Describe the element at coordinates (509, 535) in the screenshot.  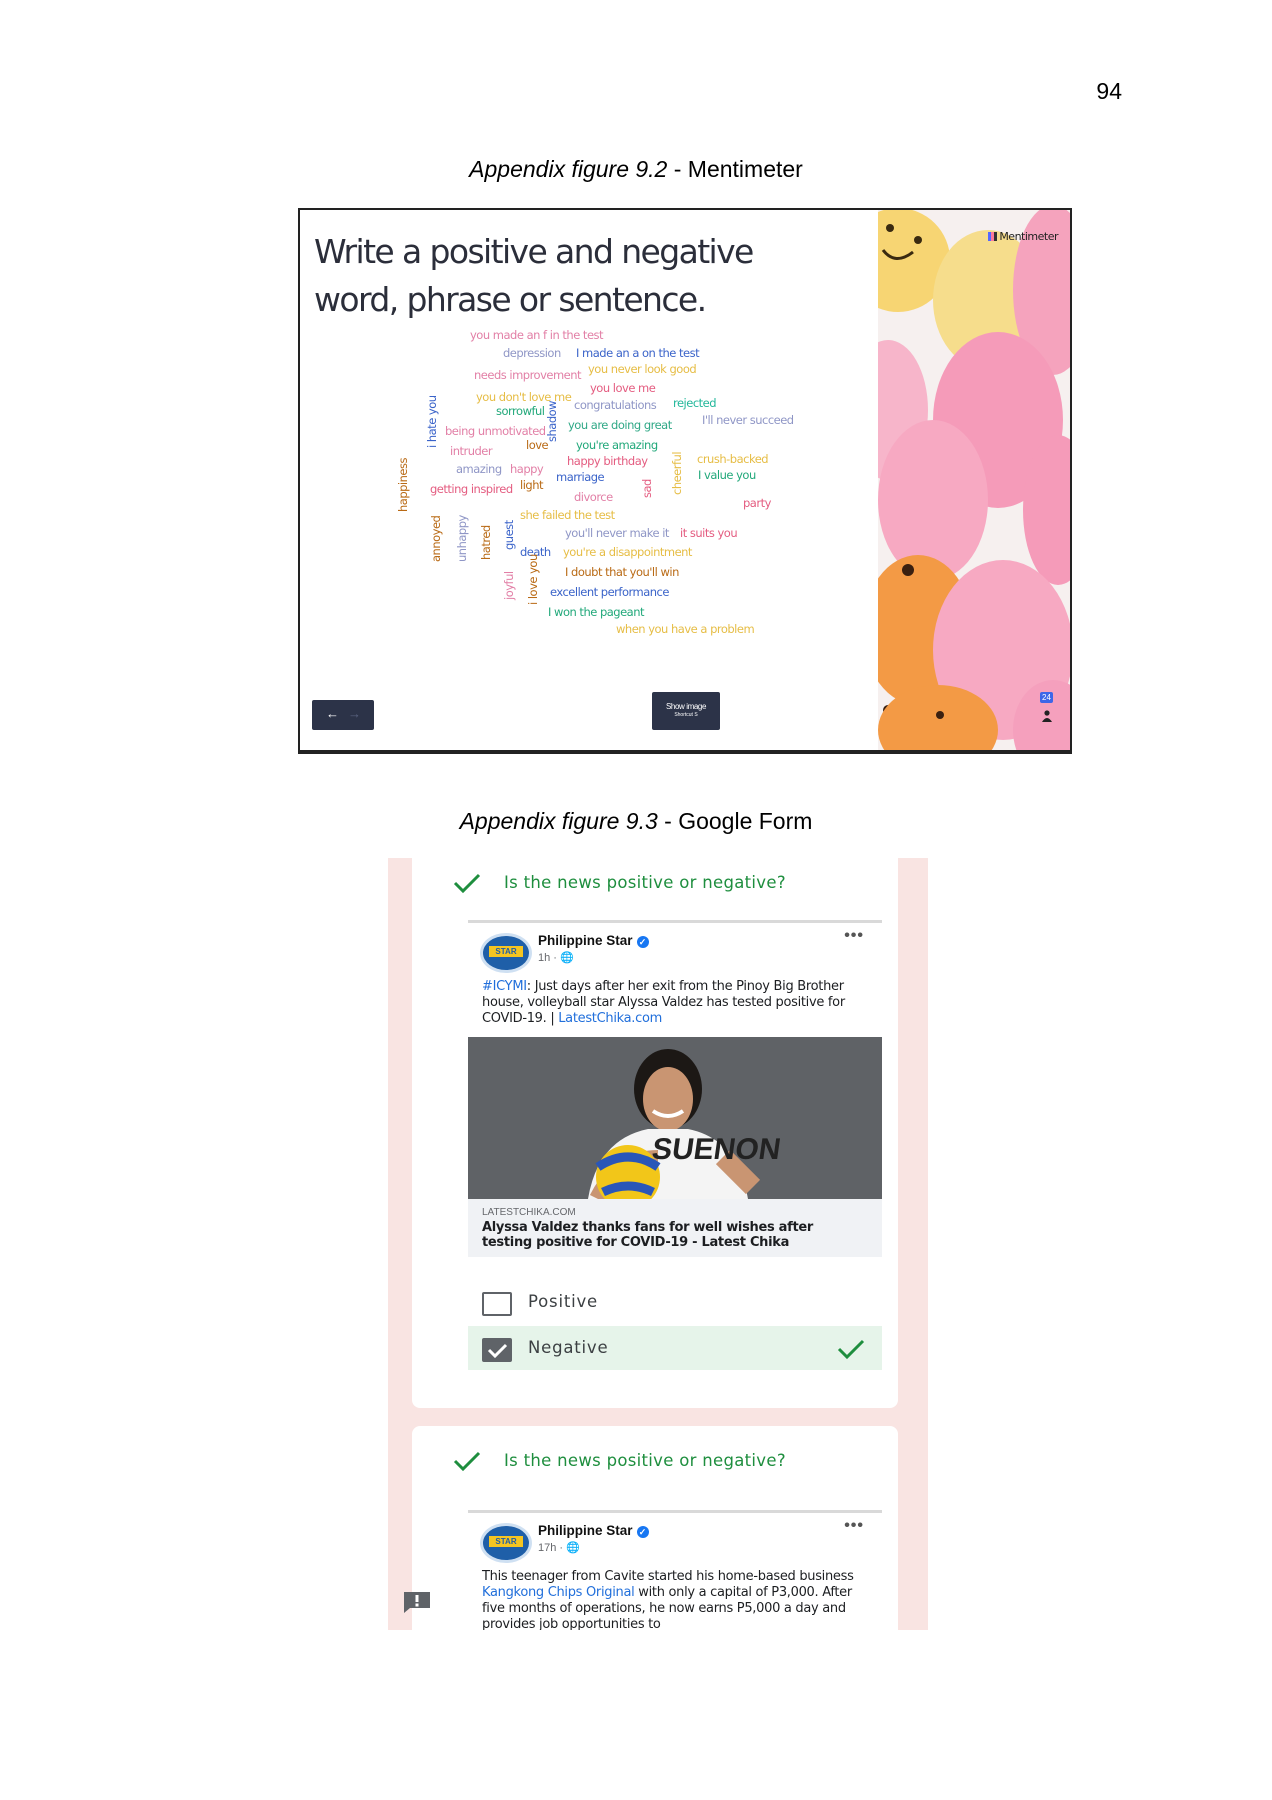
I see `word-cloud-word: guest` at that location.